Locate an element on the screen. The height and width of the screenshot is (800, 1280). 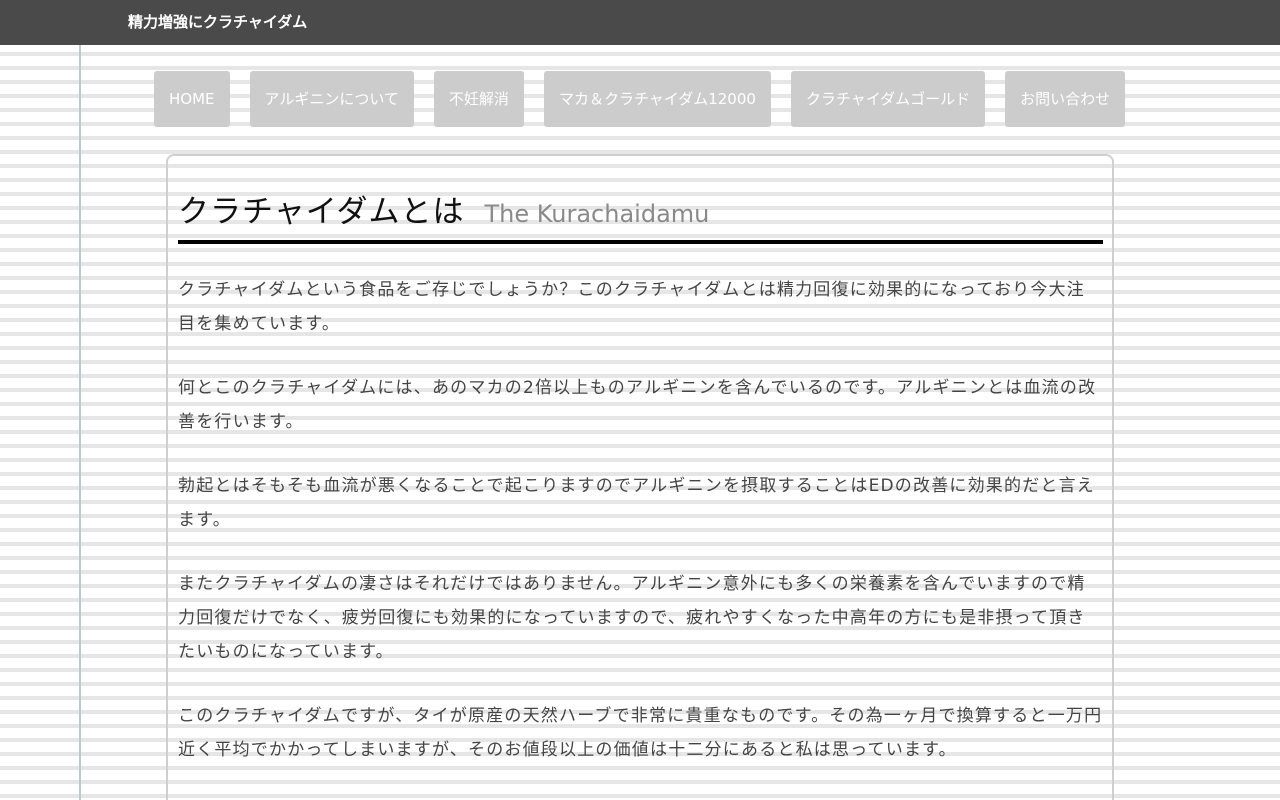
nav-item-maca-krachaidam: マカ＆クラチャイダム12000 is located at coordinates (657, 99).